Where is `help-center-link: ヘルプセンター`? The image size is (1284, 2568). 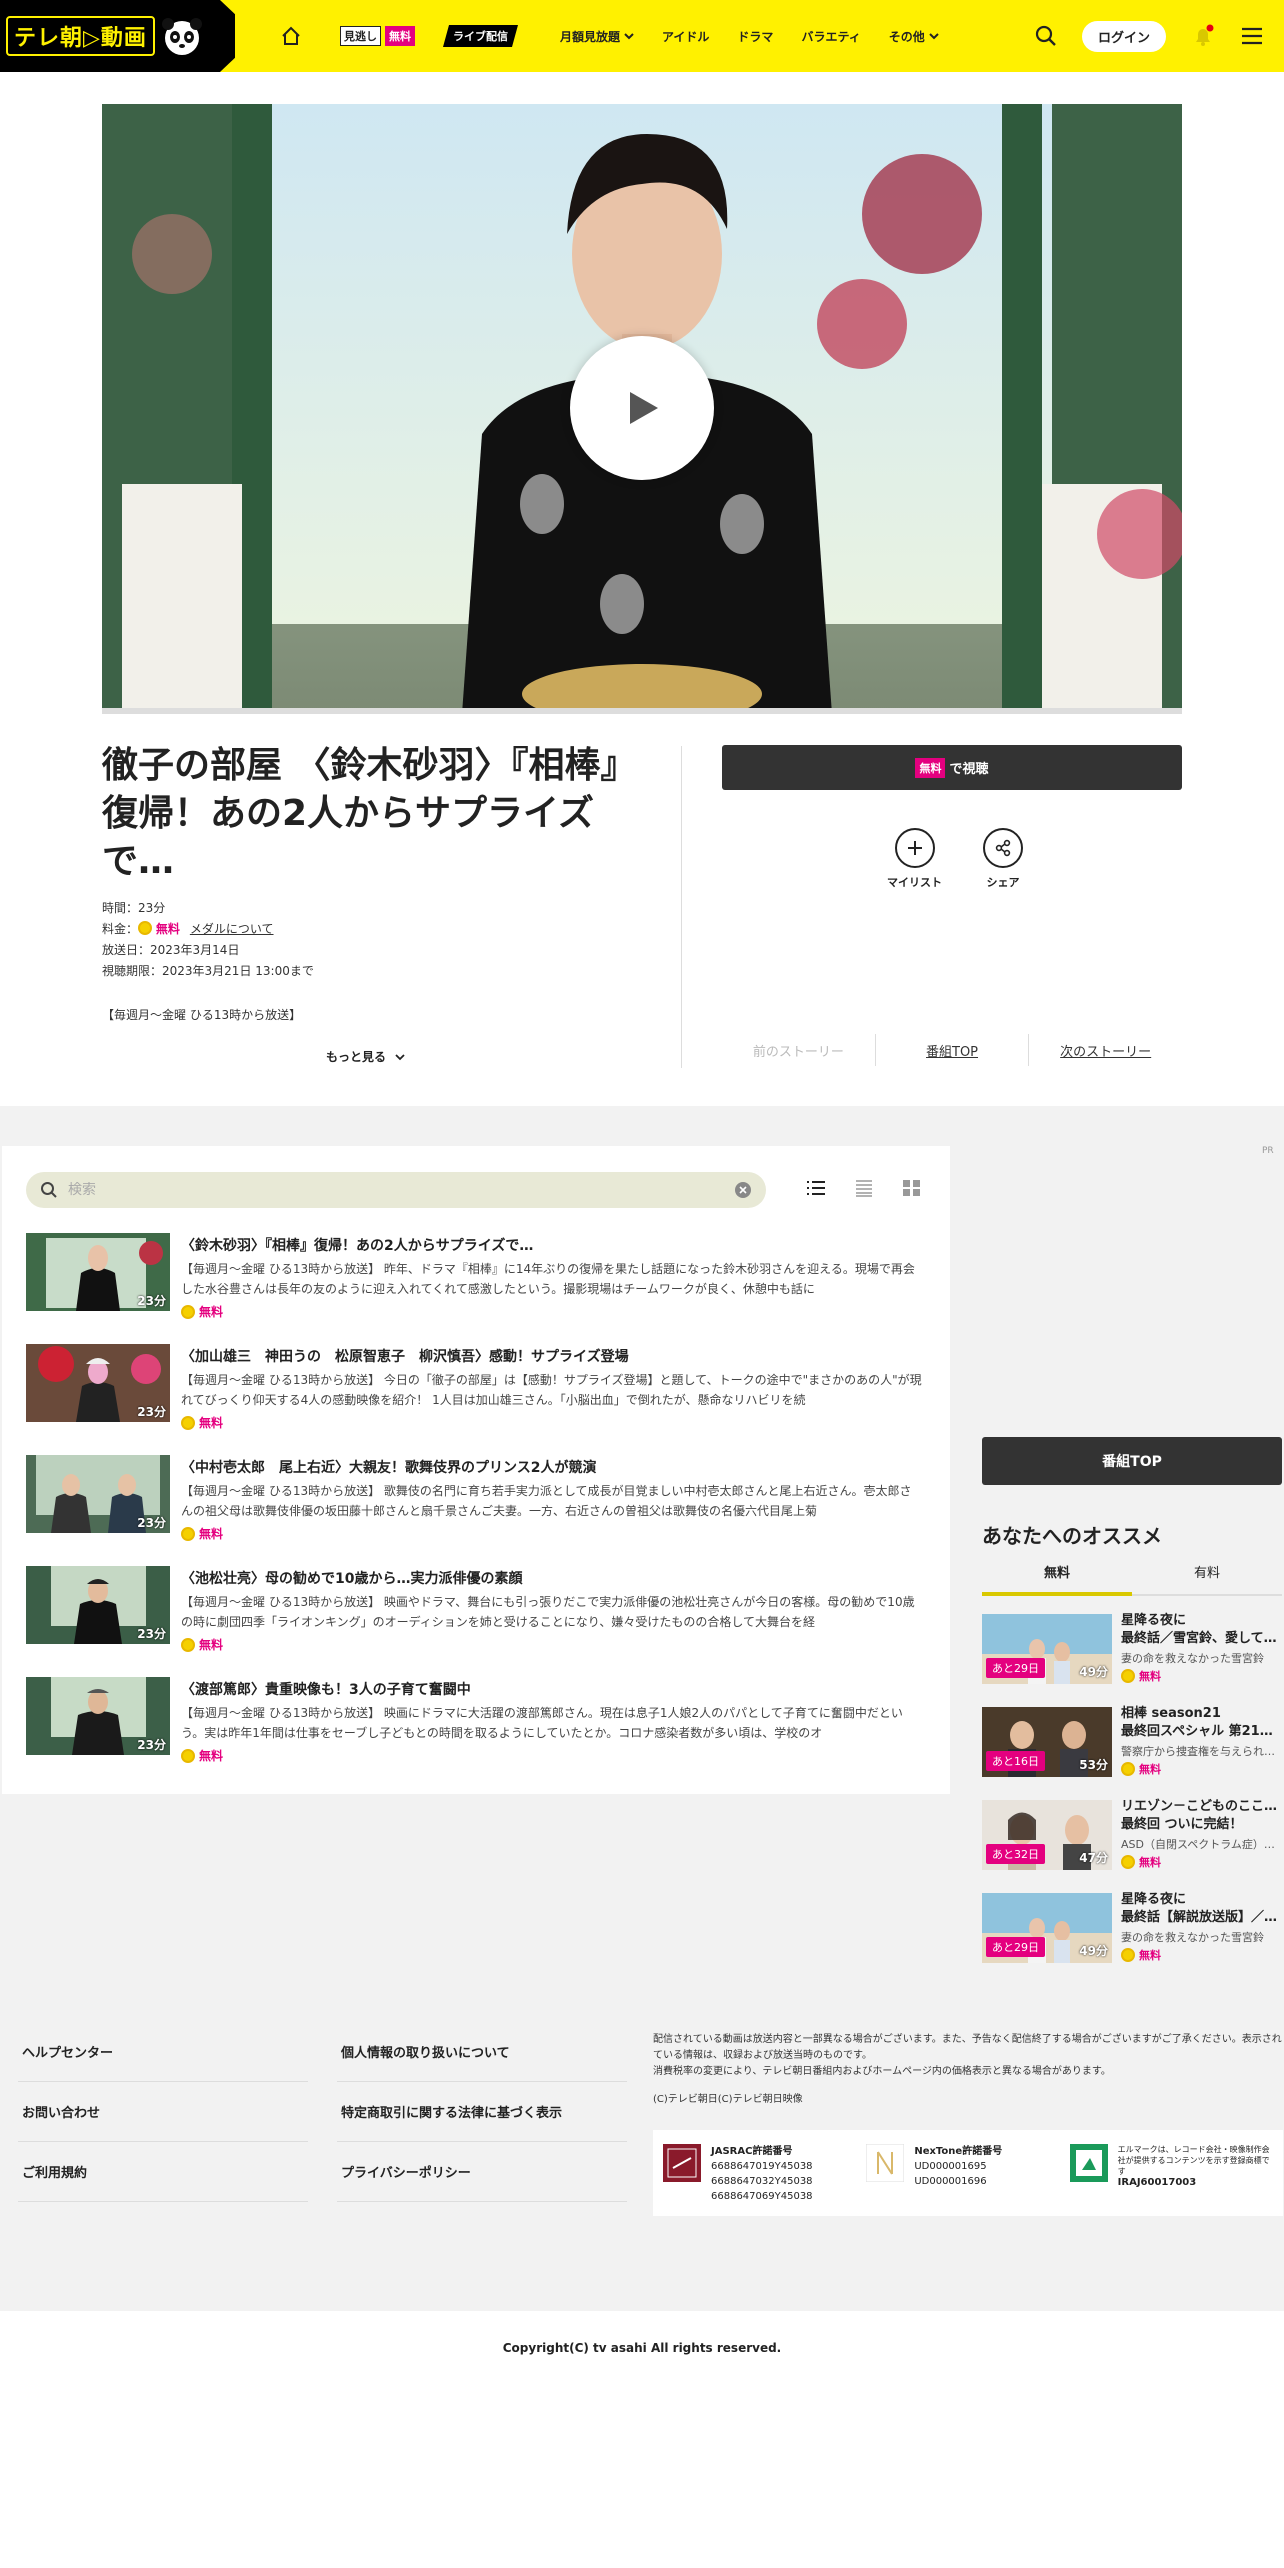 help-center-link: ヘルプセンター is located at coordinates (163, 2052).